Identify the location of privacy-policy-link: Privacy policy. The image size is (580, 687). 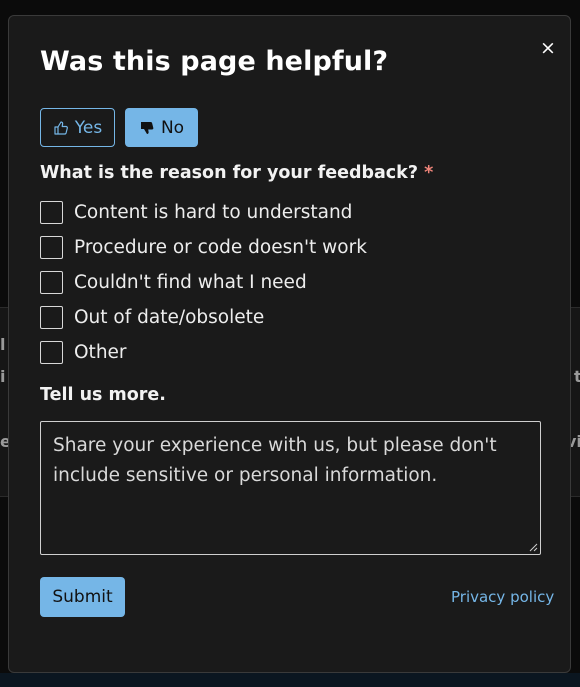
(502, 597).